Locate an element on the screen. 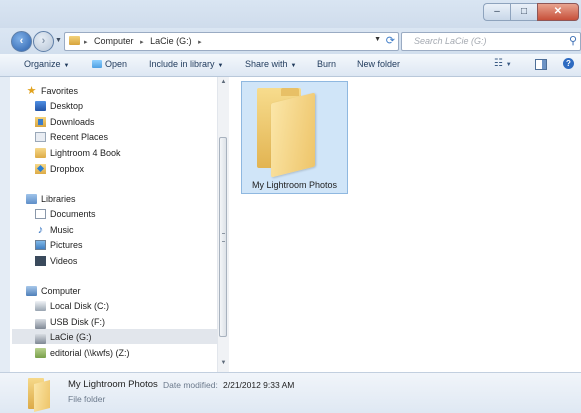 This screenshot has width=581, height=413. music-icon: ♪ is located at coordinates (40, 229).